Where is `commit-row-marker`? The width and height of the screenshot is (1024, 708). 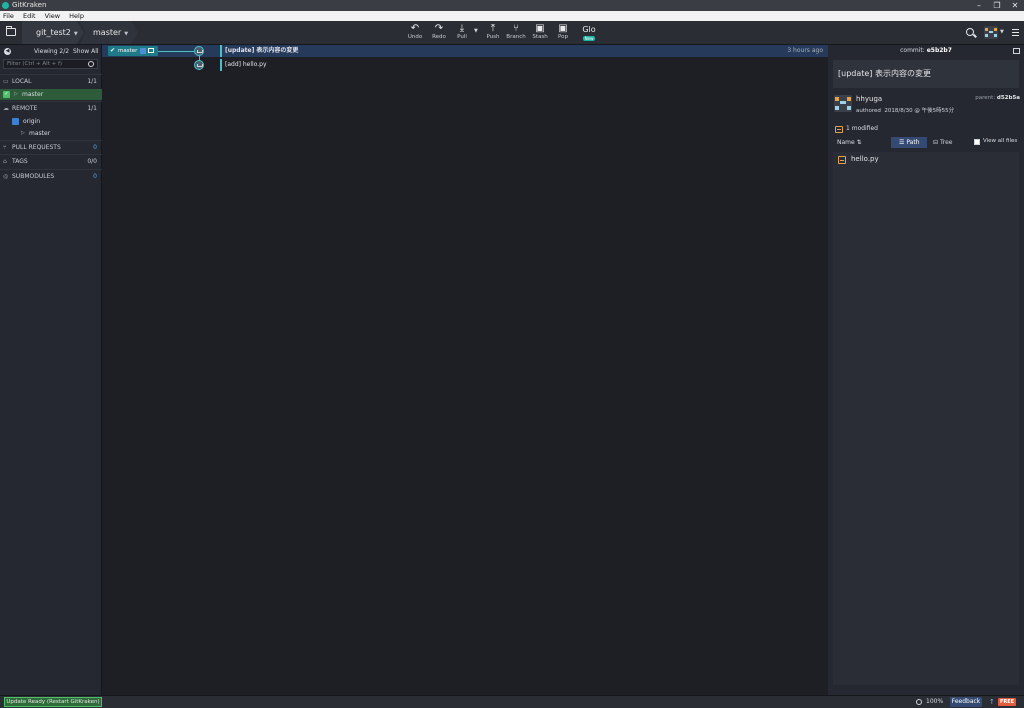
commit-row-marker is located at coordinates (221, 65).